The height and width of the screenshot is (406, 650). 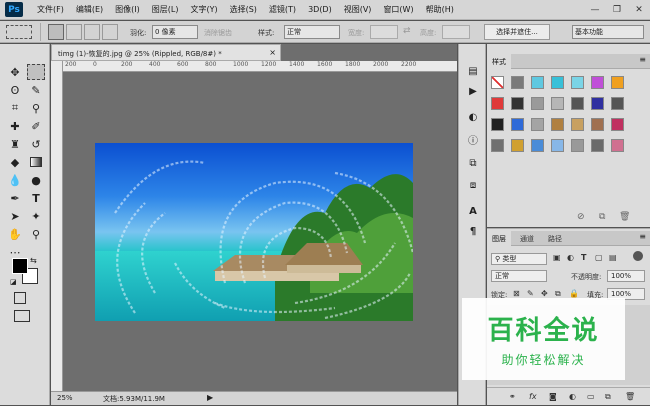 I want to click on close-window-button: ✕, so click(x=639, y=10).